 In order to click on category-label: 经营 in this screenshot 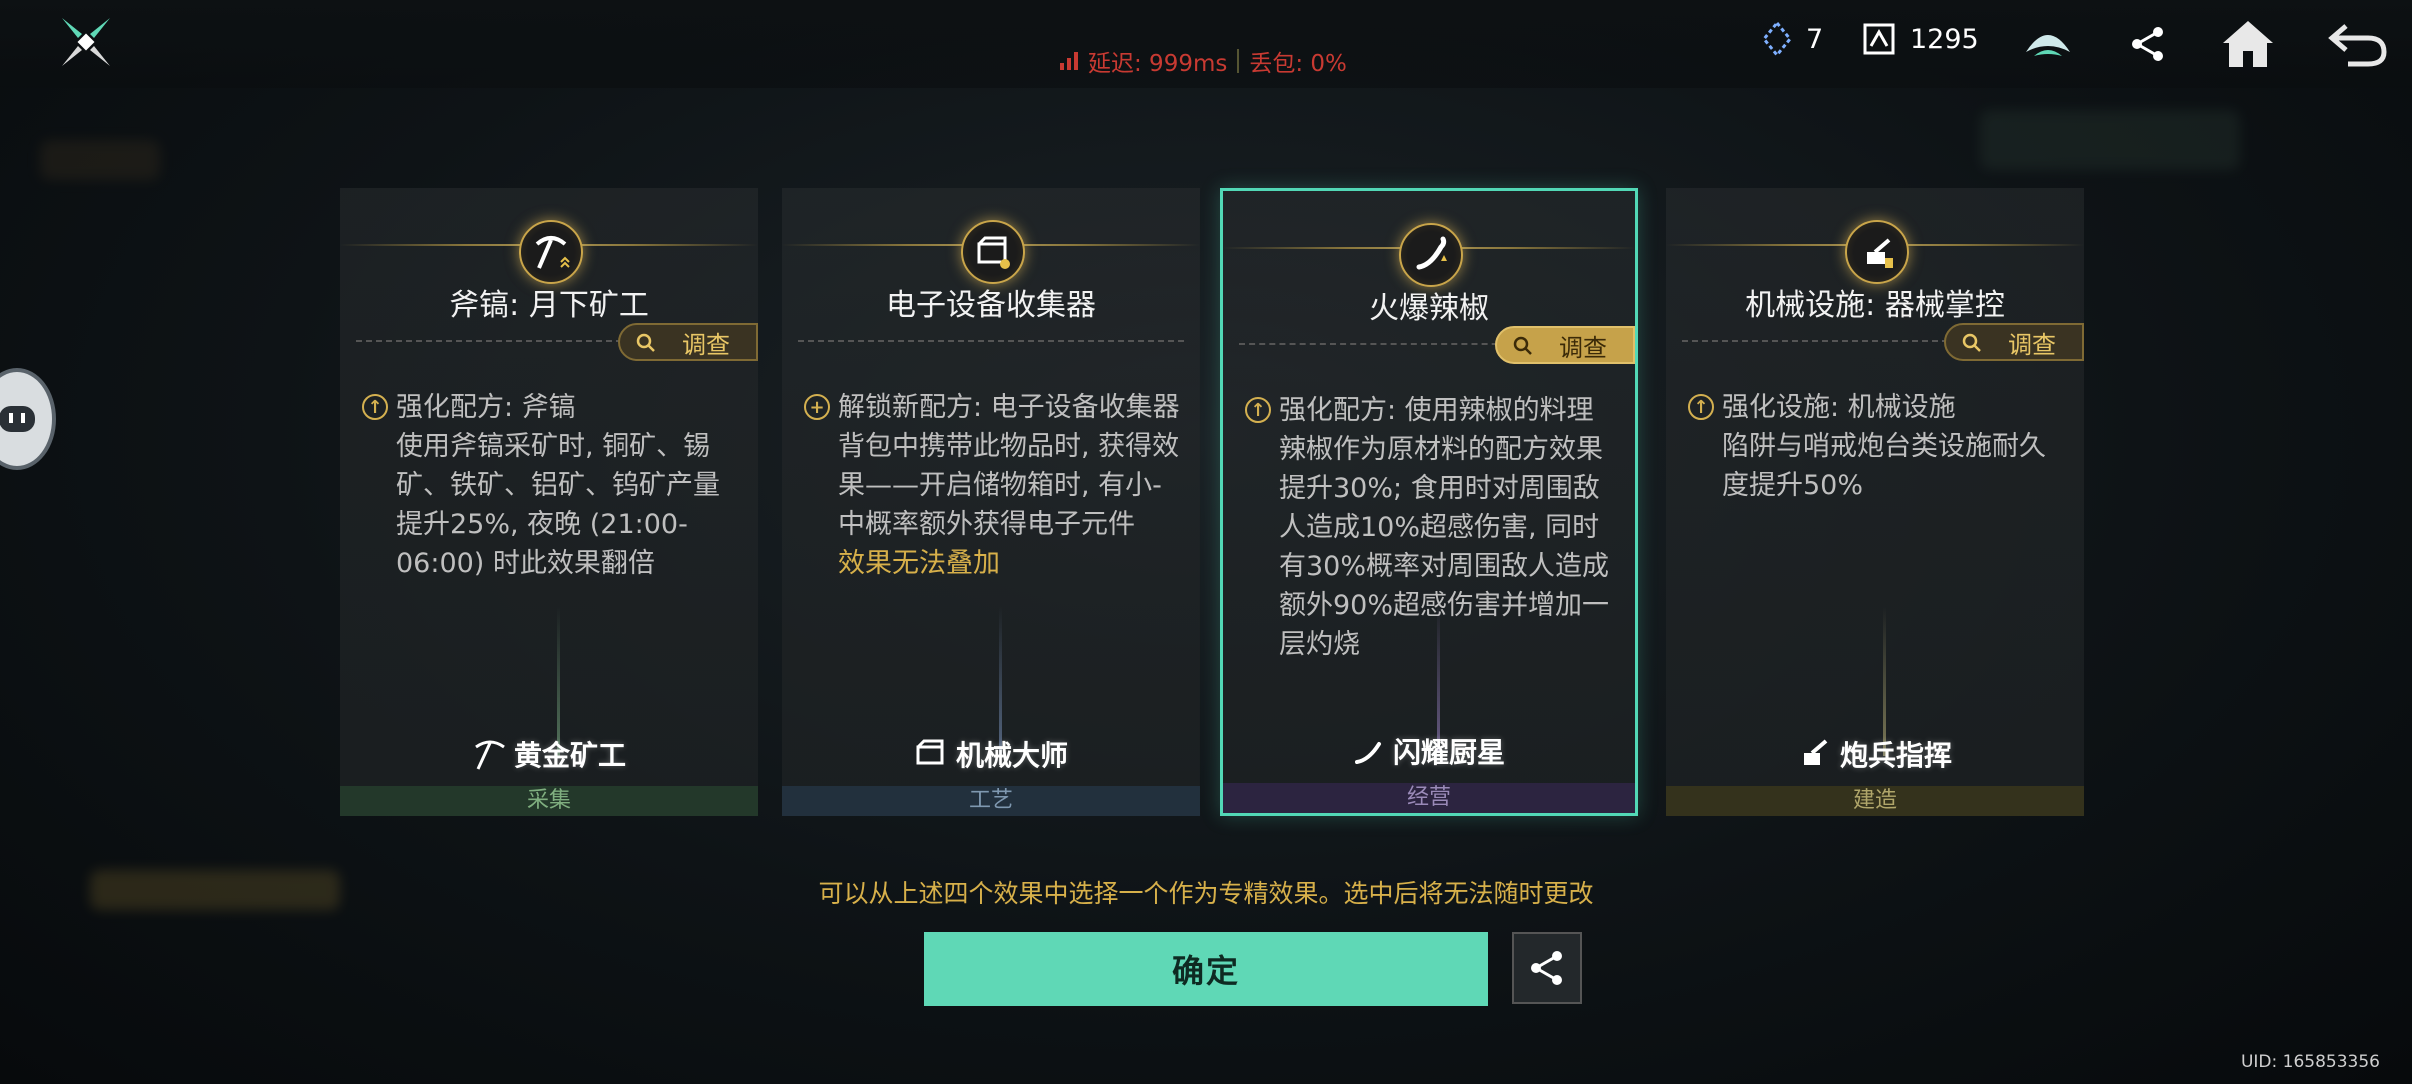, I will do `click(1429, 798)`.